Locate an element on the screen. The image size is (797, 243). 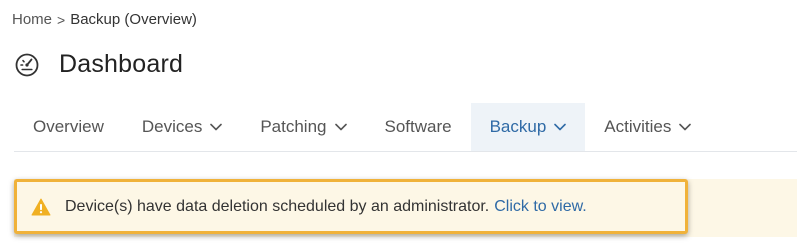
page-header: Dashboard is located at coordinates (98, 64).